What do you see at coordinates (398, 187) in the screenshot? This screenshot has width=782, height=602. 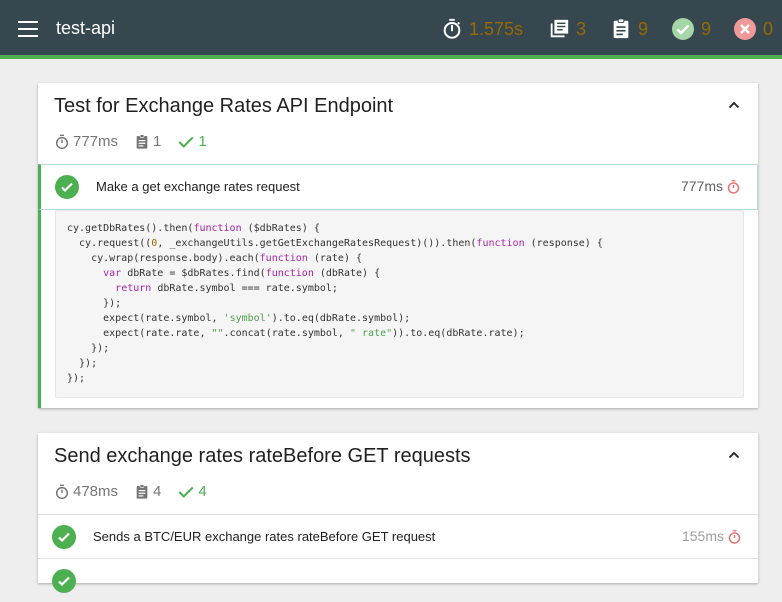 I see `test-row: Make a get exchange rates request 777ms` at bounding box center [398, 187].